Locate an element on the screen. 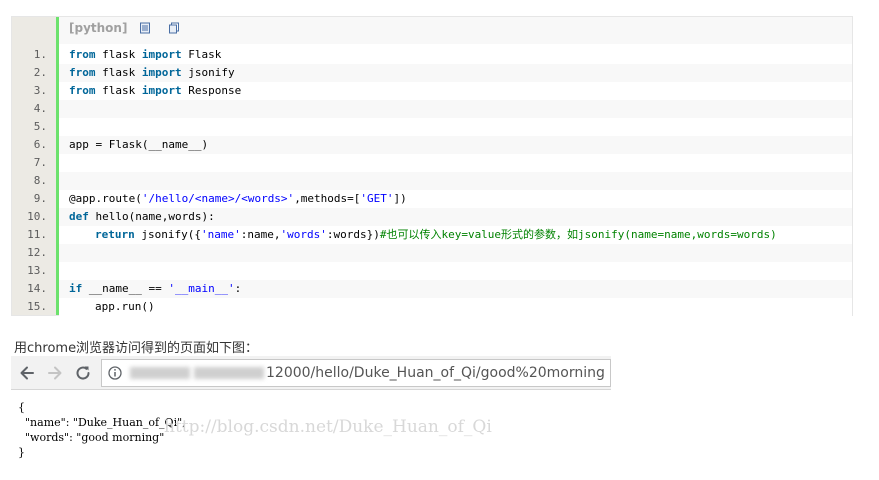 This screenshot has width=879, height=480. code-toolbar: [python] is located at coordinates (455, 30).